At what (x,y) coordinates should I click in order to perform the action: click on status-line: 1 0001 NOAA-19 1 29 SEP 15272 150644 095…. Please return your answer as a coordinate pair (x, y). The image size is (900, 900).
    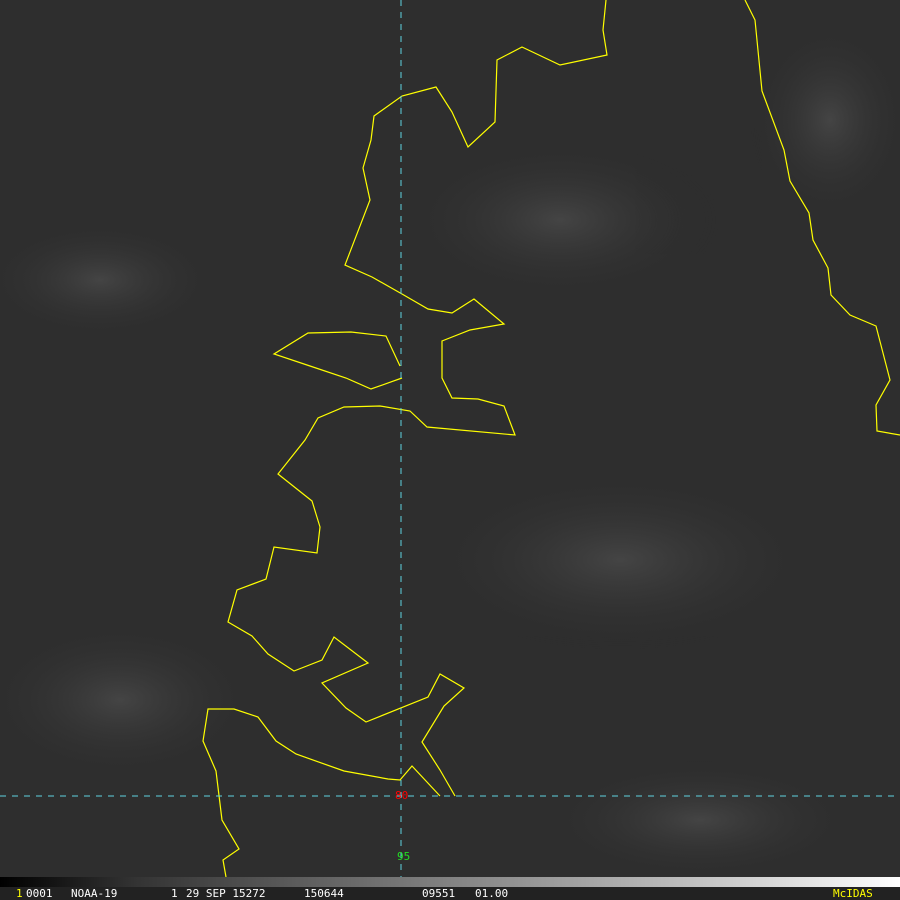
    Looking at the image, I should click on (450, 893).